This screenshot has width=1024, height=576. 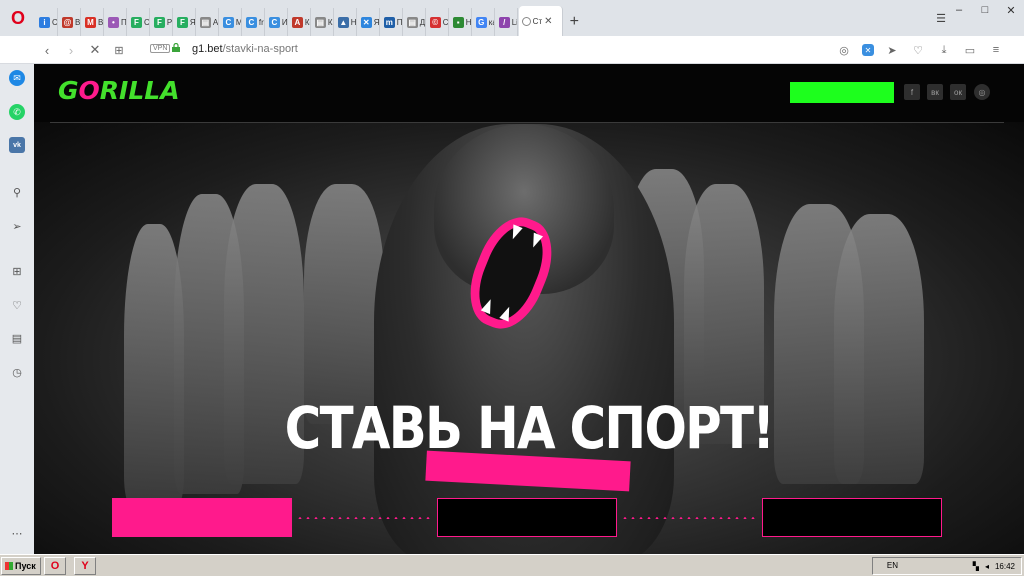 I want to click on vk-icon: вк, so click(x=935, y=92).